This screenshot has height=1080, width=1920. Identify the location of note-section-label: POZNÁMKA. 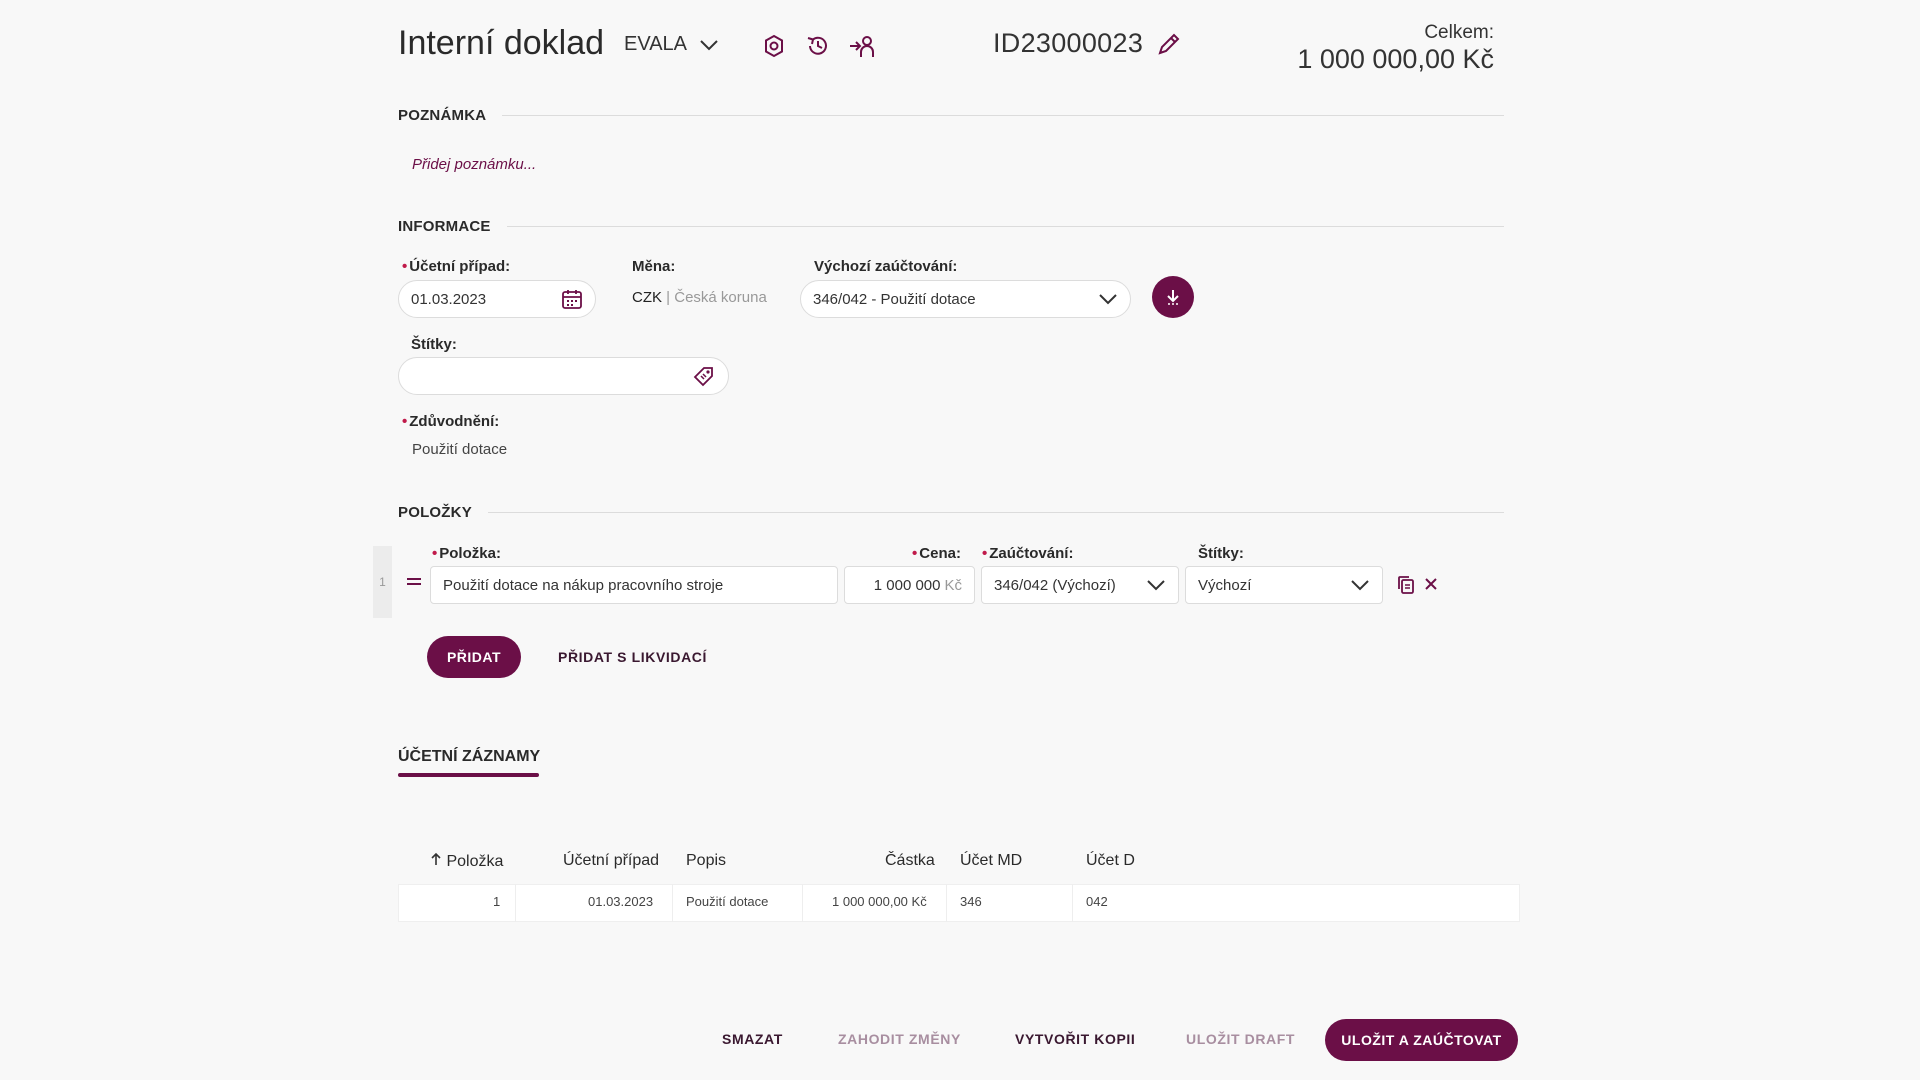
(442, 115).